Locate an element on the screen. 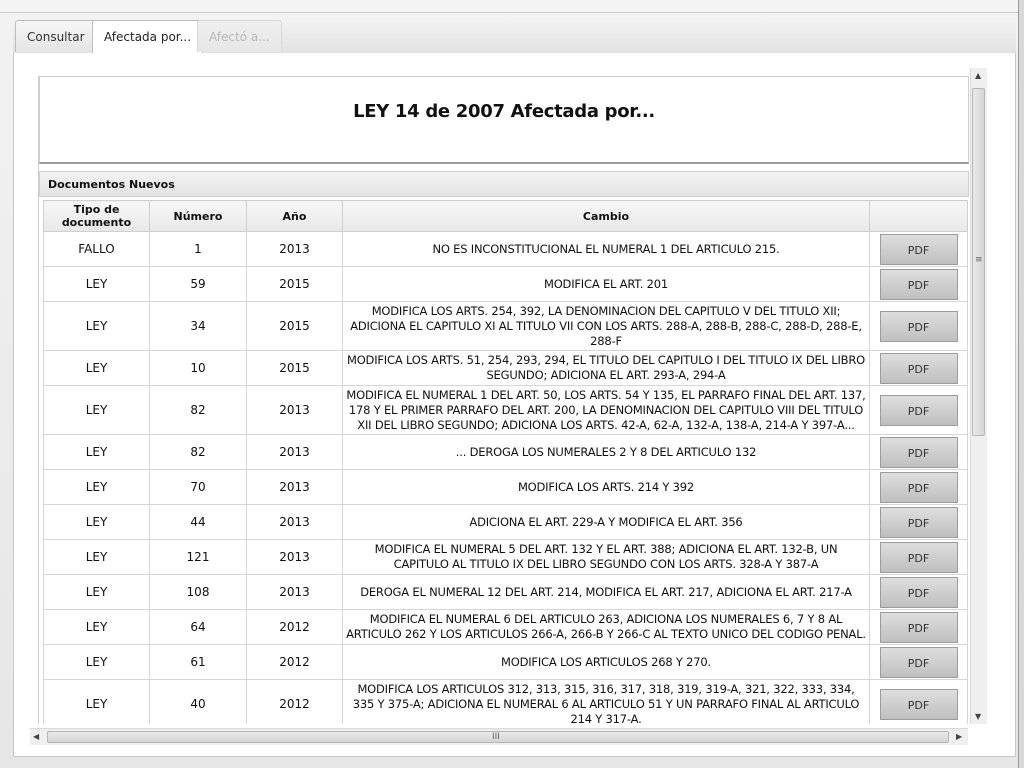 This screenshot has height=768, width=1024. cell-numero: 1 is located at coordinates (198, 249).